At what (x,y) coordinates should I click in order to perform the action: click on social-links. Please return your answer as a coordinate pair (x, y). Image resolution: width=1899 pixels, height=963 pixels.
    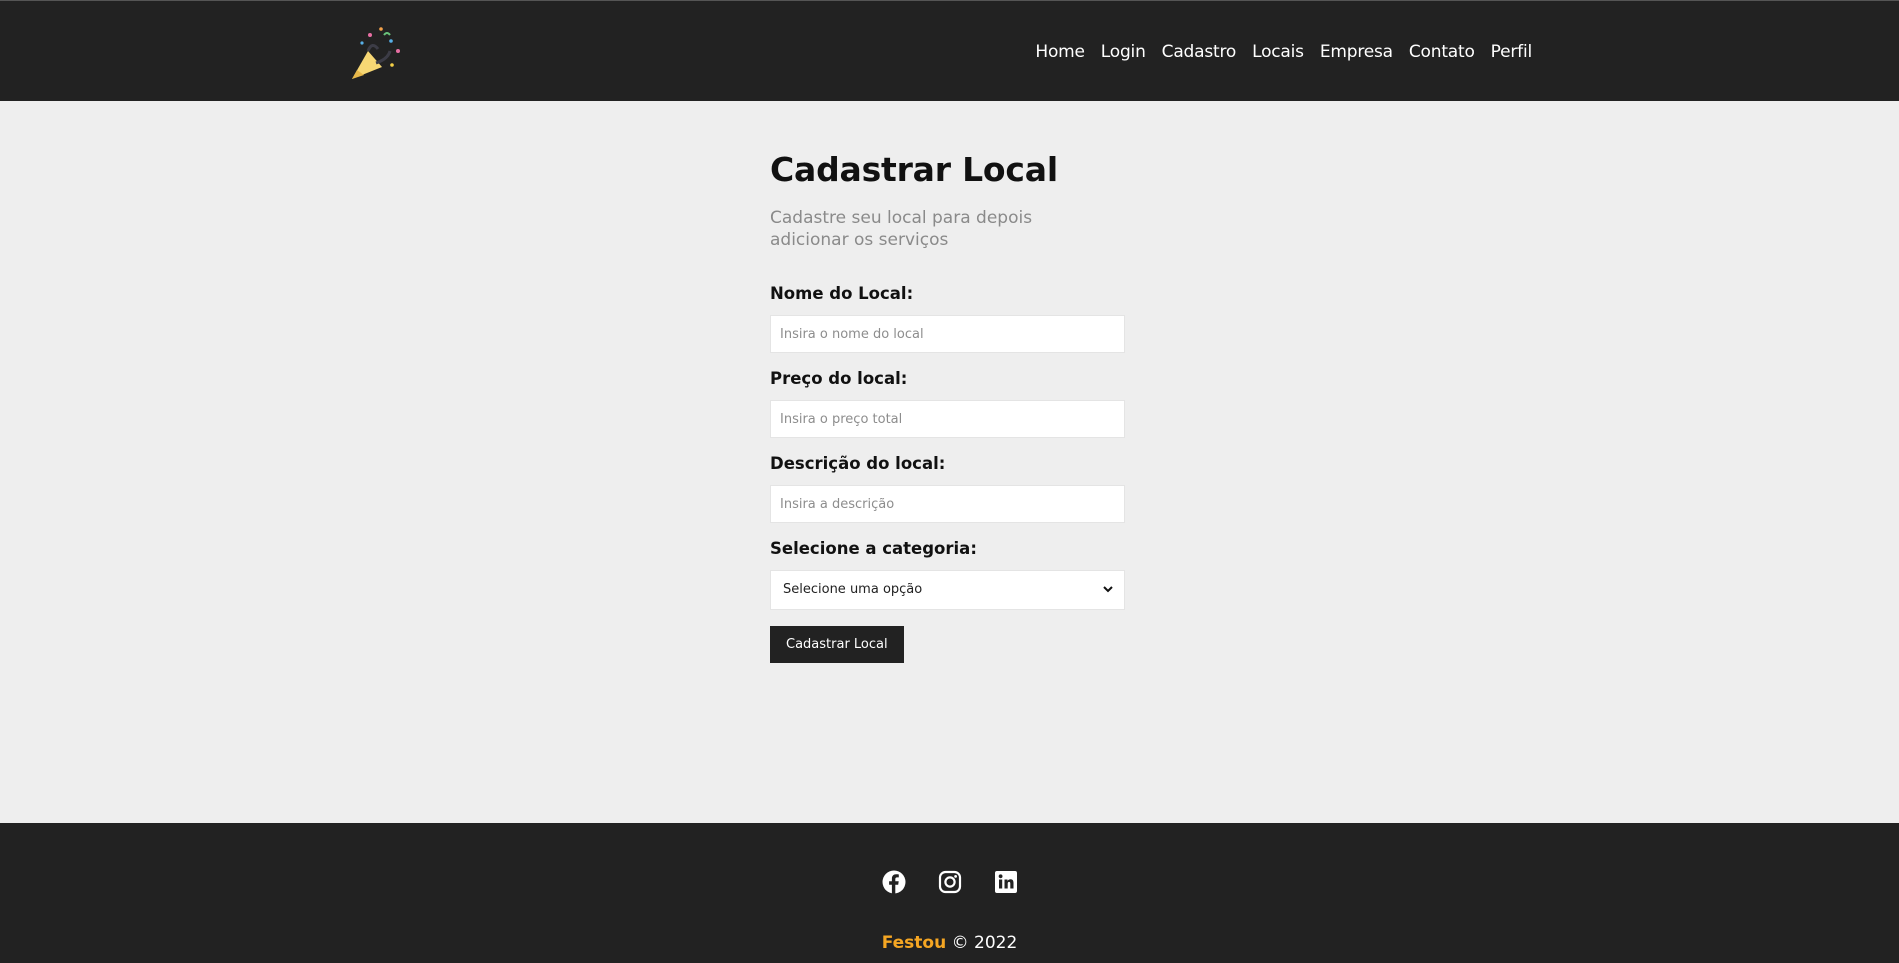
    Looking at the image, I should click on (949, 882).